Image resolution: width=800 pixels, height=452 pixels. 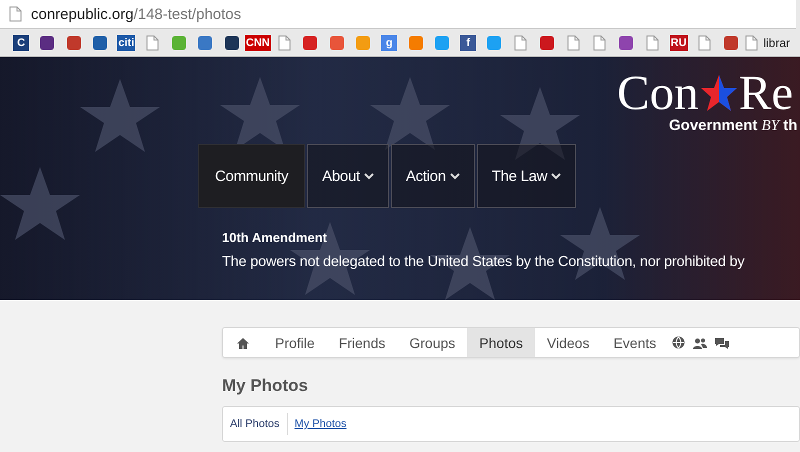 What do you see at coordinates (348, 176) in the screenshot?
I see `nav-menu-item: About` at bounding box center [348, 176].